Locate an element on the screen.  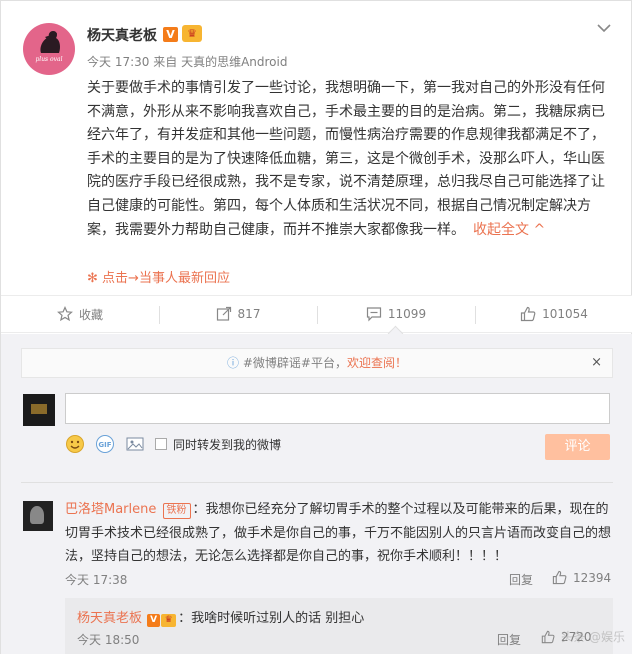
flower-icon: ✻ is located at coordinates (92, 278).